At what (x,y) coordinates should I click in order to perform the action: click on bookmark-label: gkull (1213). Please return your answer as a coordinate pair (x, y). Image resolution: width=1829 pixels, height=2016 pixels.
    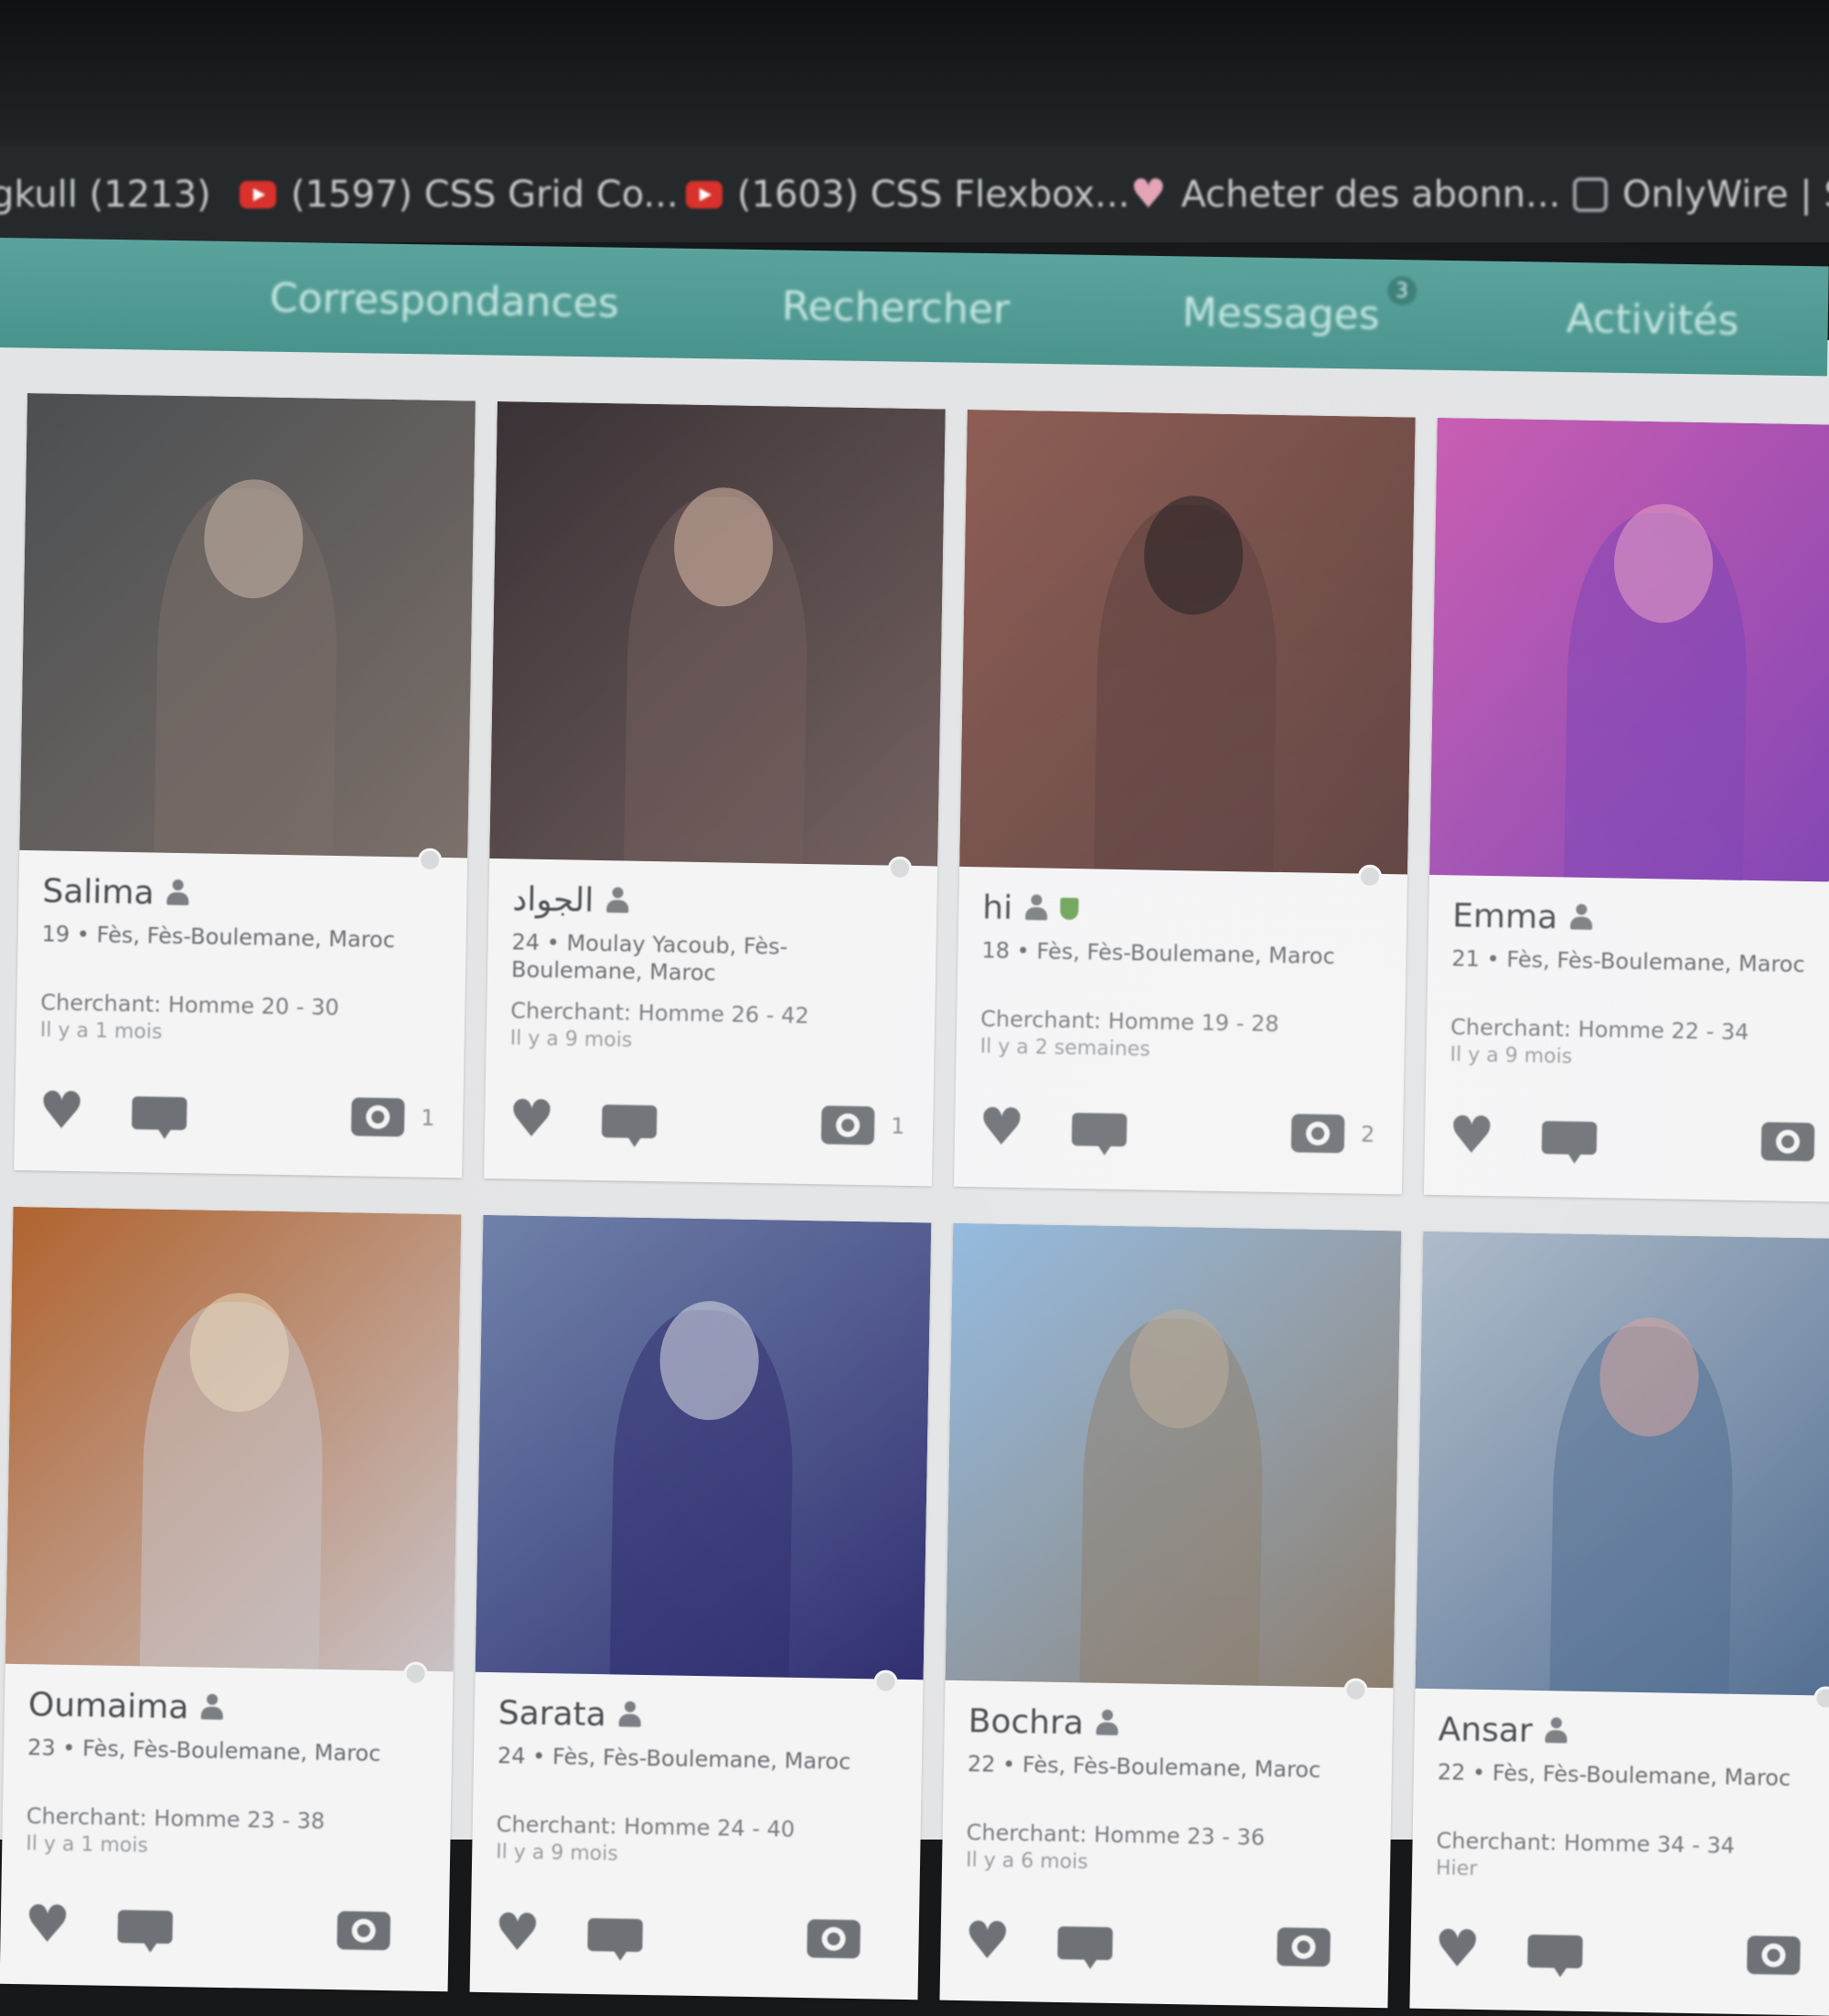
    Looking at the image, I should click on (105, 195).